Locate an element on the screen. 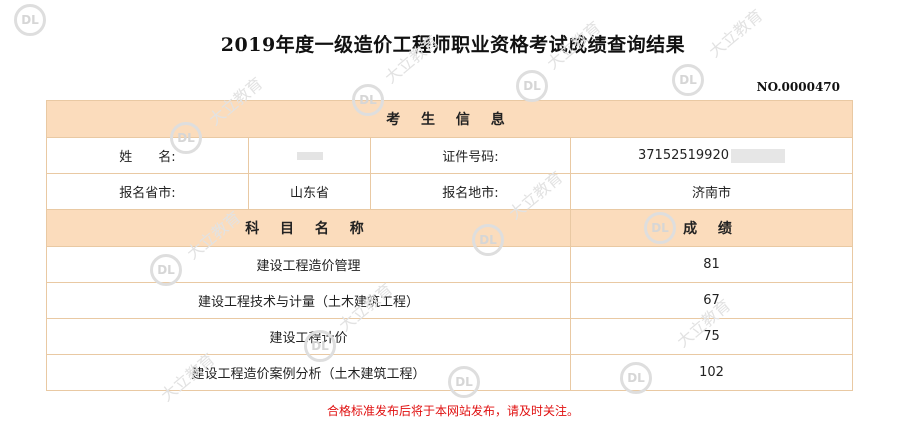 The width and height of the screenshot is (906, 426). subject-name: 建设工程计价 is located at coordinates (308, 336).